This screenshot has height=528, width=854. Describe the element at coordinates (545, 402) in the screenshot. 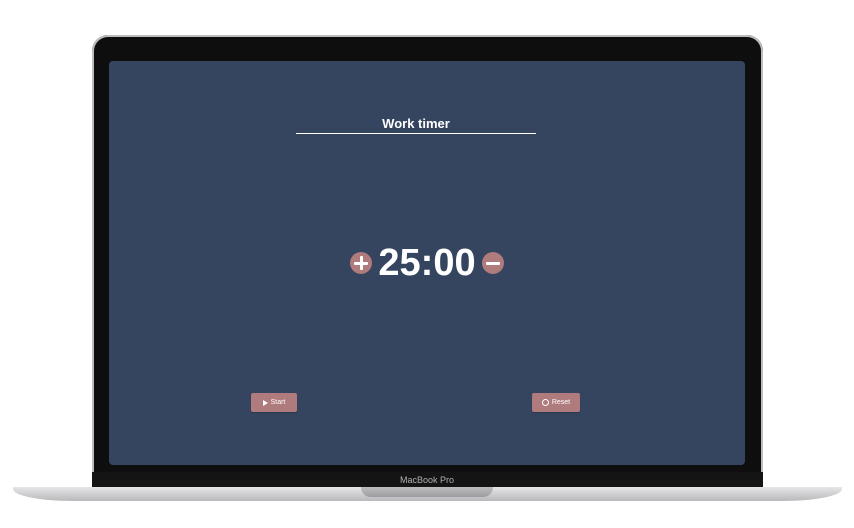

I see `reset-icon` at that location.